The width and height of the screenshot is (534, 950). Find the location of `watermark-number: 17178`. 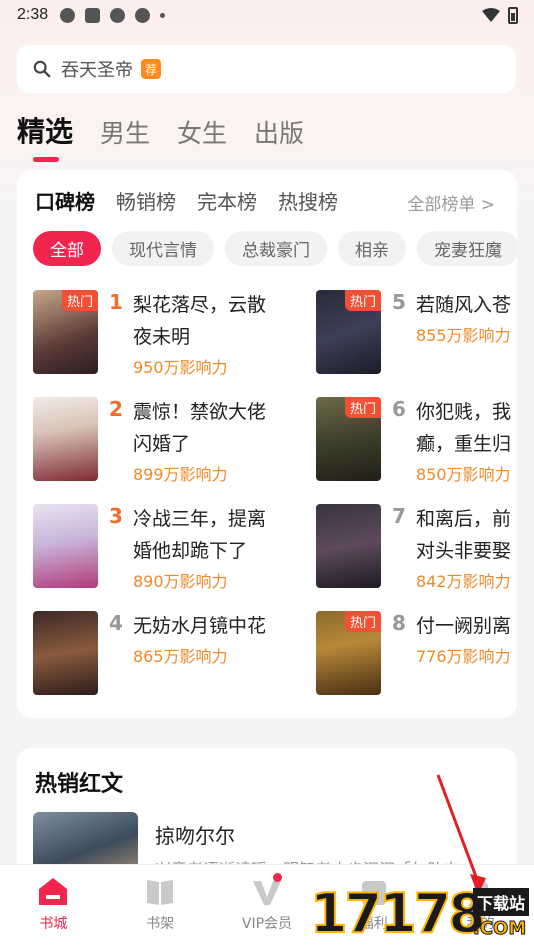

watermark-number: 17178 is located at coordinates (398, 913).